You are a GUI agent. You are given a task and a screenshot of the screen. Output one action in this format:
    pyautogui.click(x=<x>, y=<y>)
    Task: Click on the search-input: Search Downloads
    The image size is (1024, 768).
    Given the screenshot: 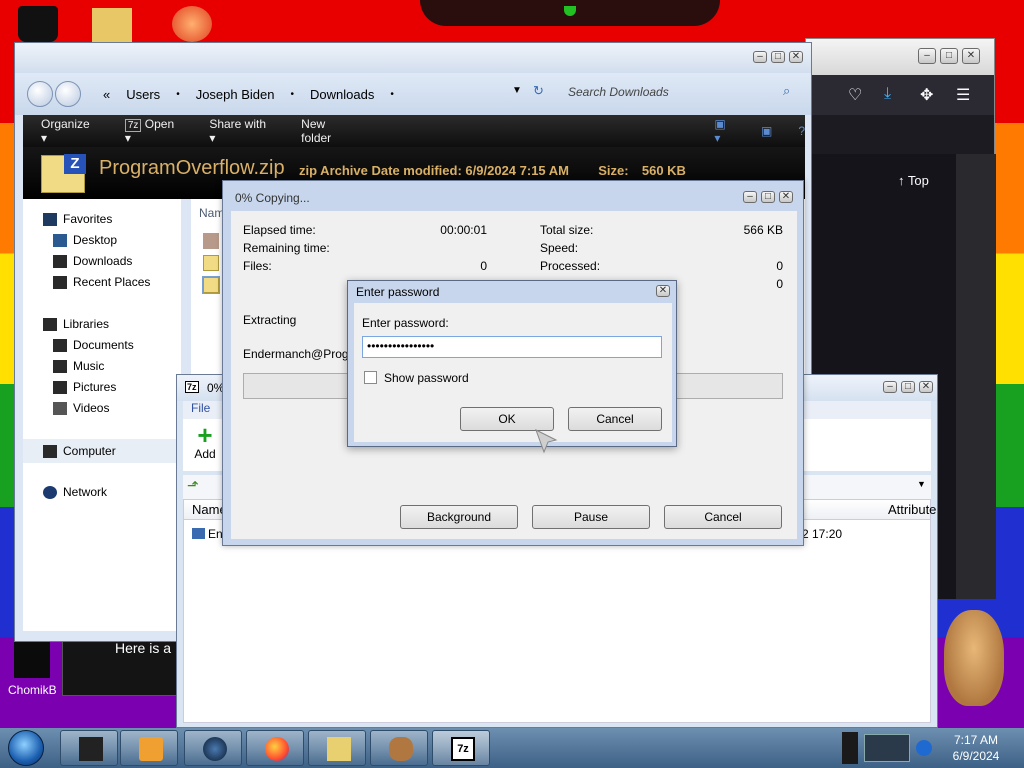 What is the action you would take?
    pyautogui.click(x=681, y=93)
    